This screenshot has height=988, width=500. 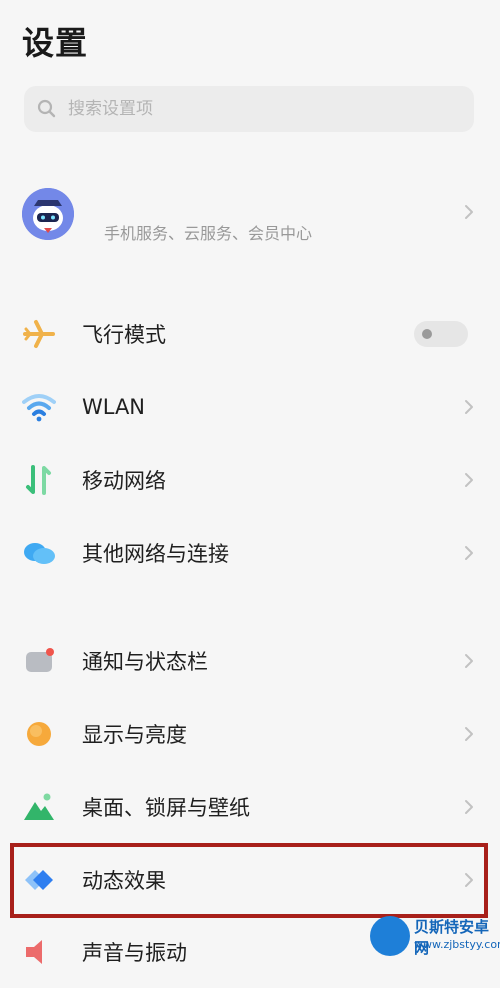 What do you see at coordinates (155, 554) in the screenshot?
I see `settings-item-label: 其他网络与连接` at bounding box center [155, 554].